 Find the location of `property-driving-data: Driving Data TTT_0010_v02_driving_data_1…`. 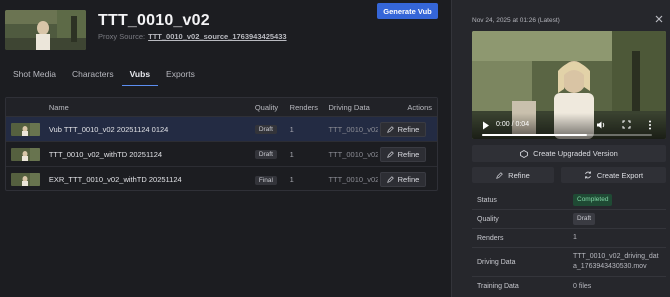

property-driving-data: Driving Data TTT_0010_v02_driving_data_1… is located at coordinates (569, 262).